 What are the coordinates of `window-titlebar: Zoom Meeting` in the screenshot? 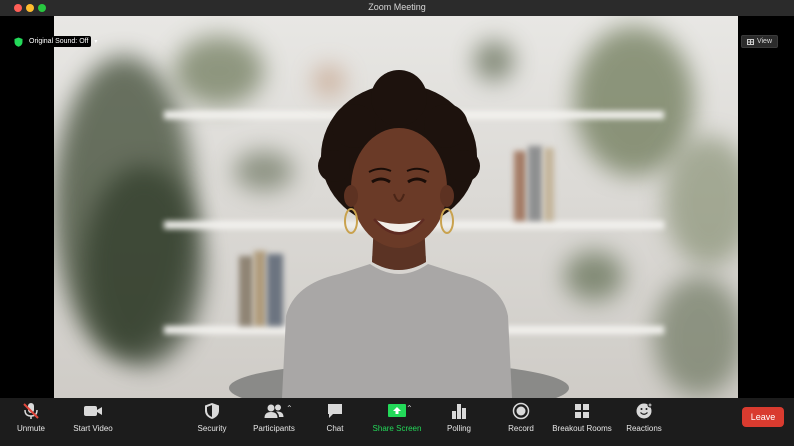 It's located at (397, 8).